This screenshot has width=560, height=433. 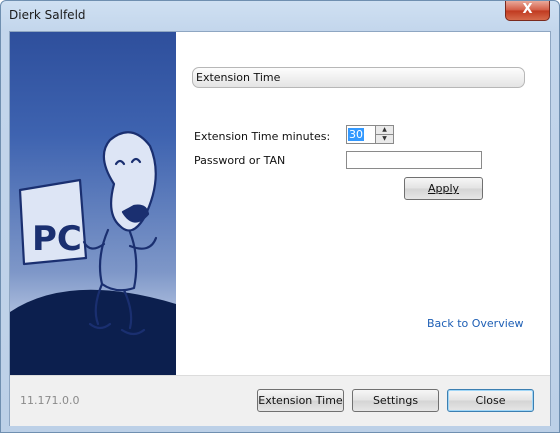 I want to click on close-button: Close, so click(x=490, y=400).